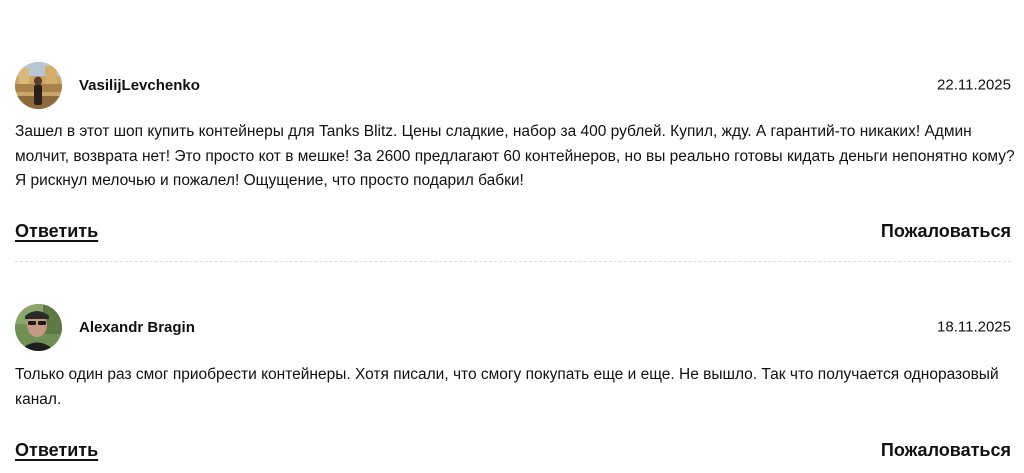 The width and height of the screenshot is (1024, 473). I want to click on comment-author: Alexandr Bragin, so click(137, 327).